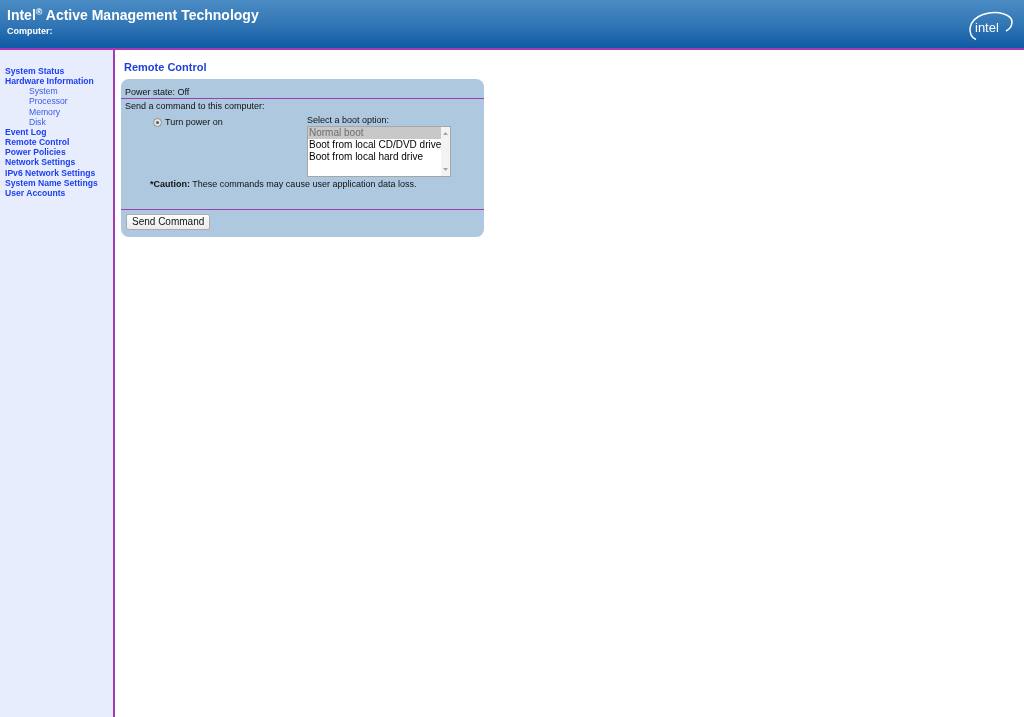 The width and height of the screenshot is (1024, 717). Describe the element at coordinates (375, 133) in the screenshot. I see `list-option: Normal boot` at that location.